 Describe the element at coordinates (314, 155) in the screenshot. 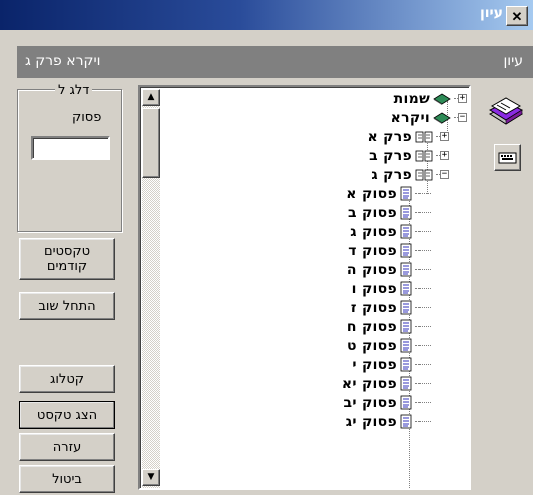

I see `tree-chapter-item: + פרק ב` at that location.